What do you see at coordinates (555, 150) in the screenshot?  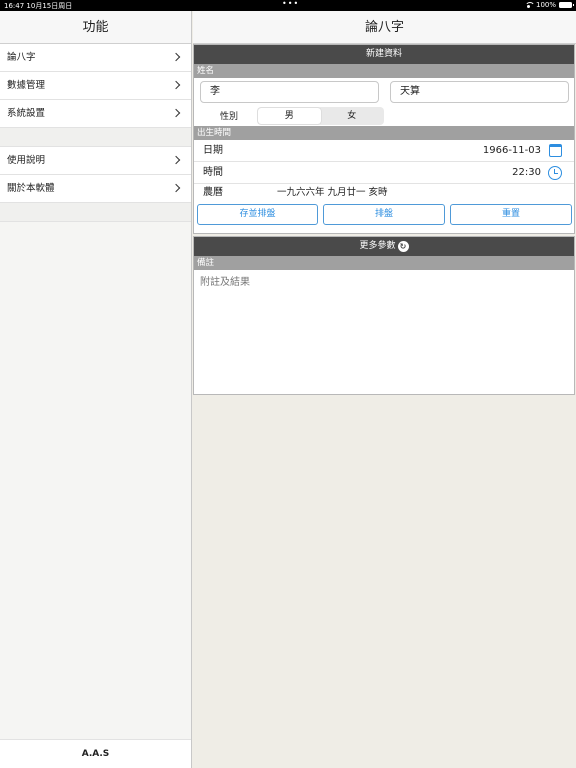 I see `calendar-icon` at bounding box center [555, 150].